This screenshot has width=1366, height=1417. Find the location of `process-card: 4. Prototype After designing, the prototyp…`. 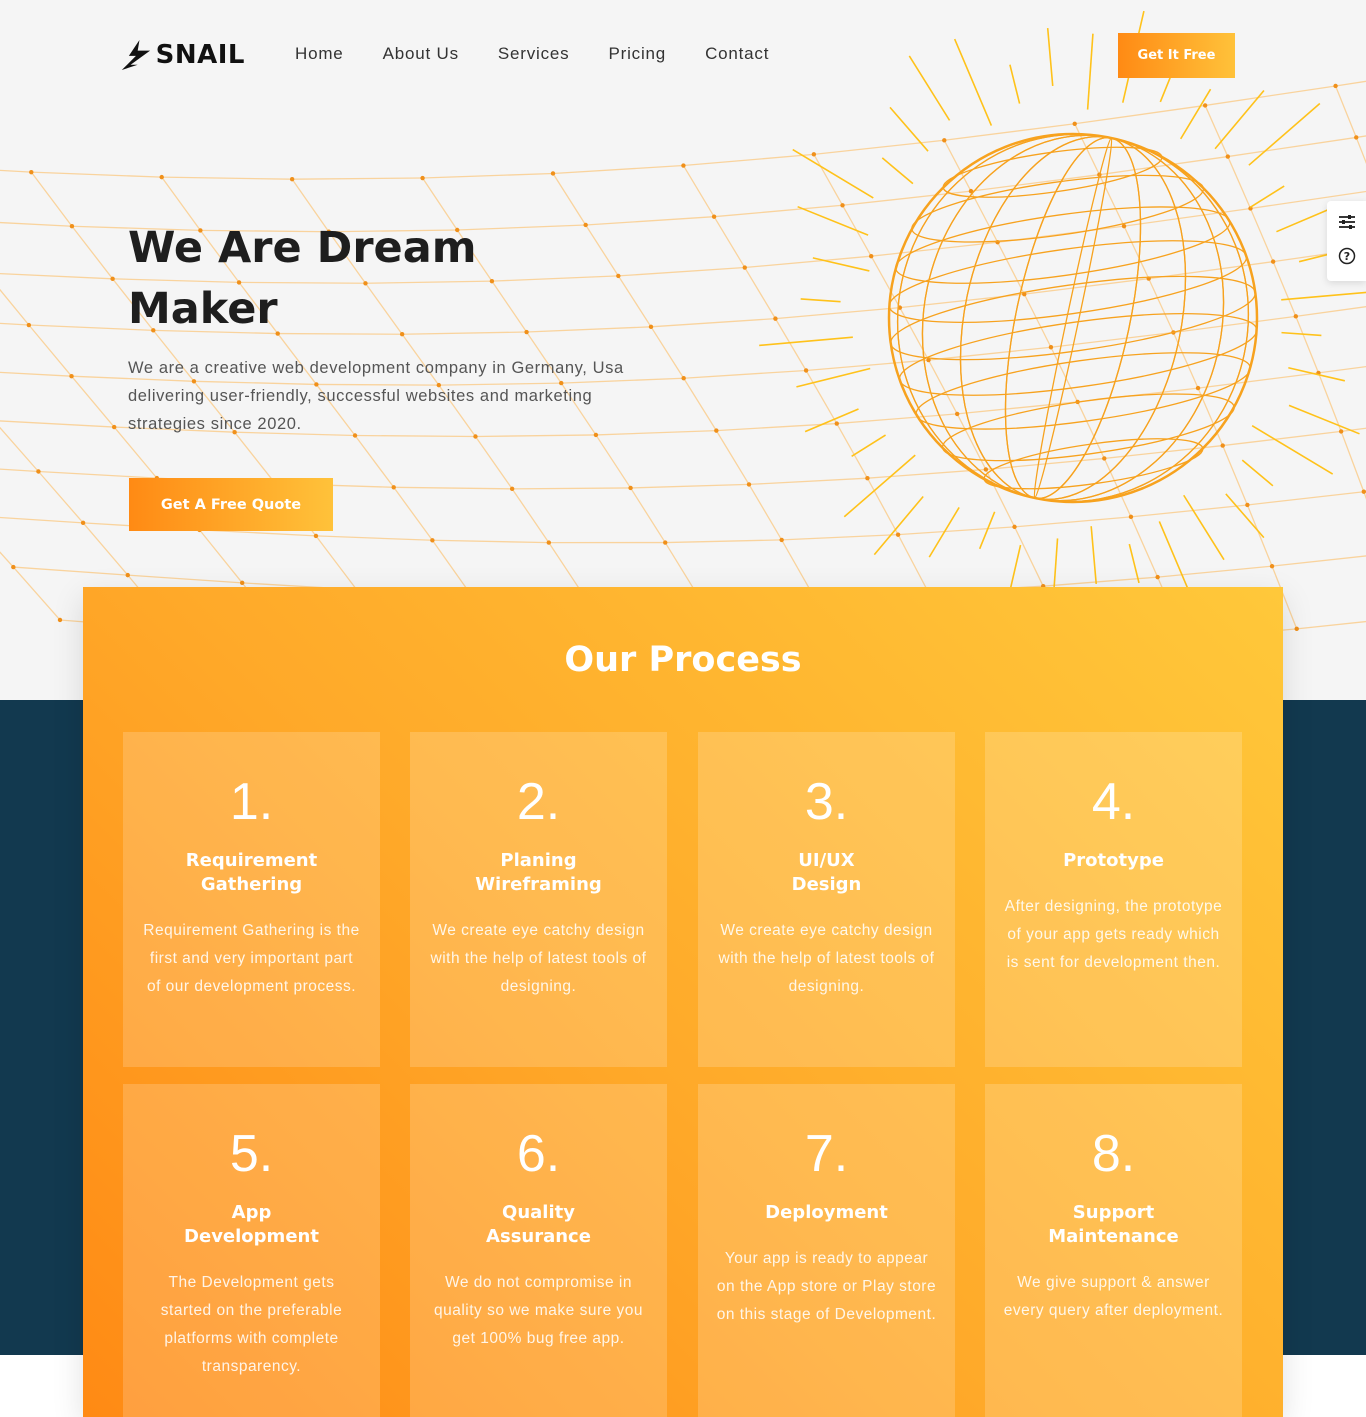

process-card: 4. Prototype After designing, the prototyp… is located at coordinates (1113, 899).